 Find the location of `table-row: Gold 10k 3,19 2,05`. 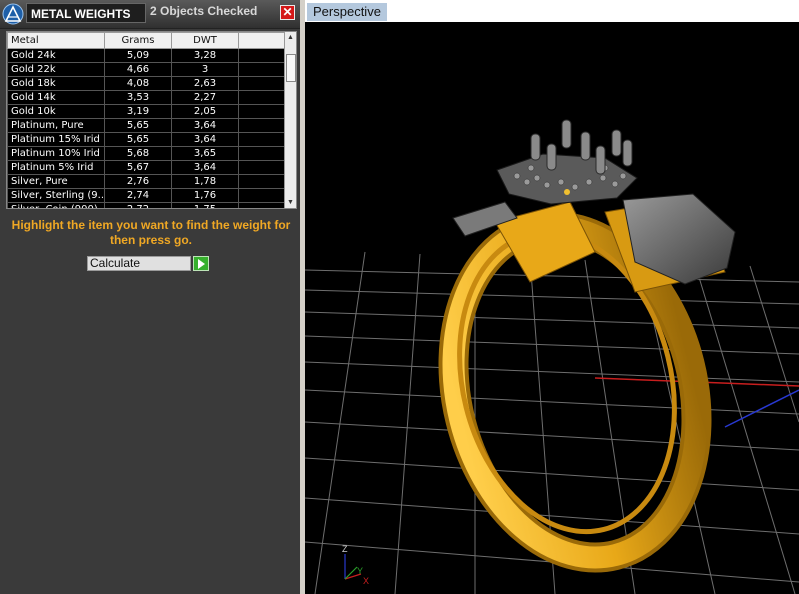

table-row: Gold 10k 3,19 2,05 is located at coordinates (147, 111).